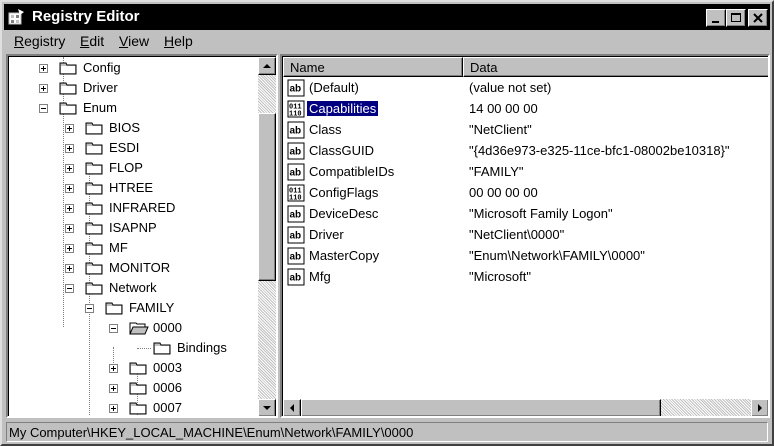  I want to click on close-icon, so click(758, 18).